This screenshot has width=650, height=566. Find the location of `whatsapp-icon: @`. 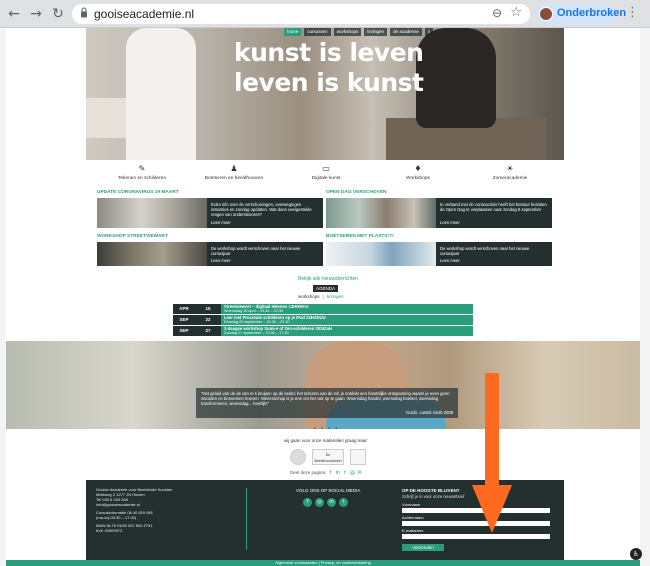

whatsapp-icon: @ is located at coordinates (352, 473).